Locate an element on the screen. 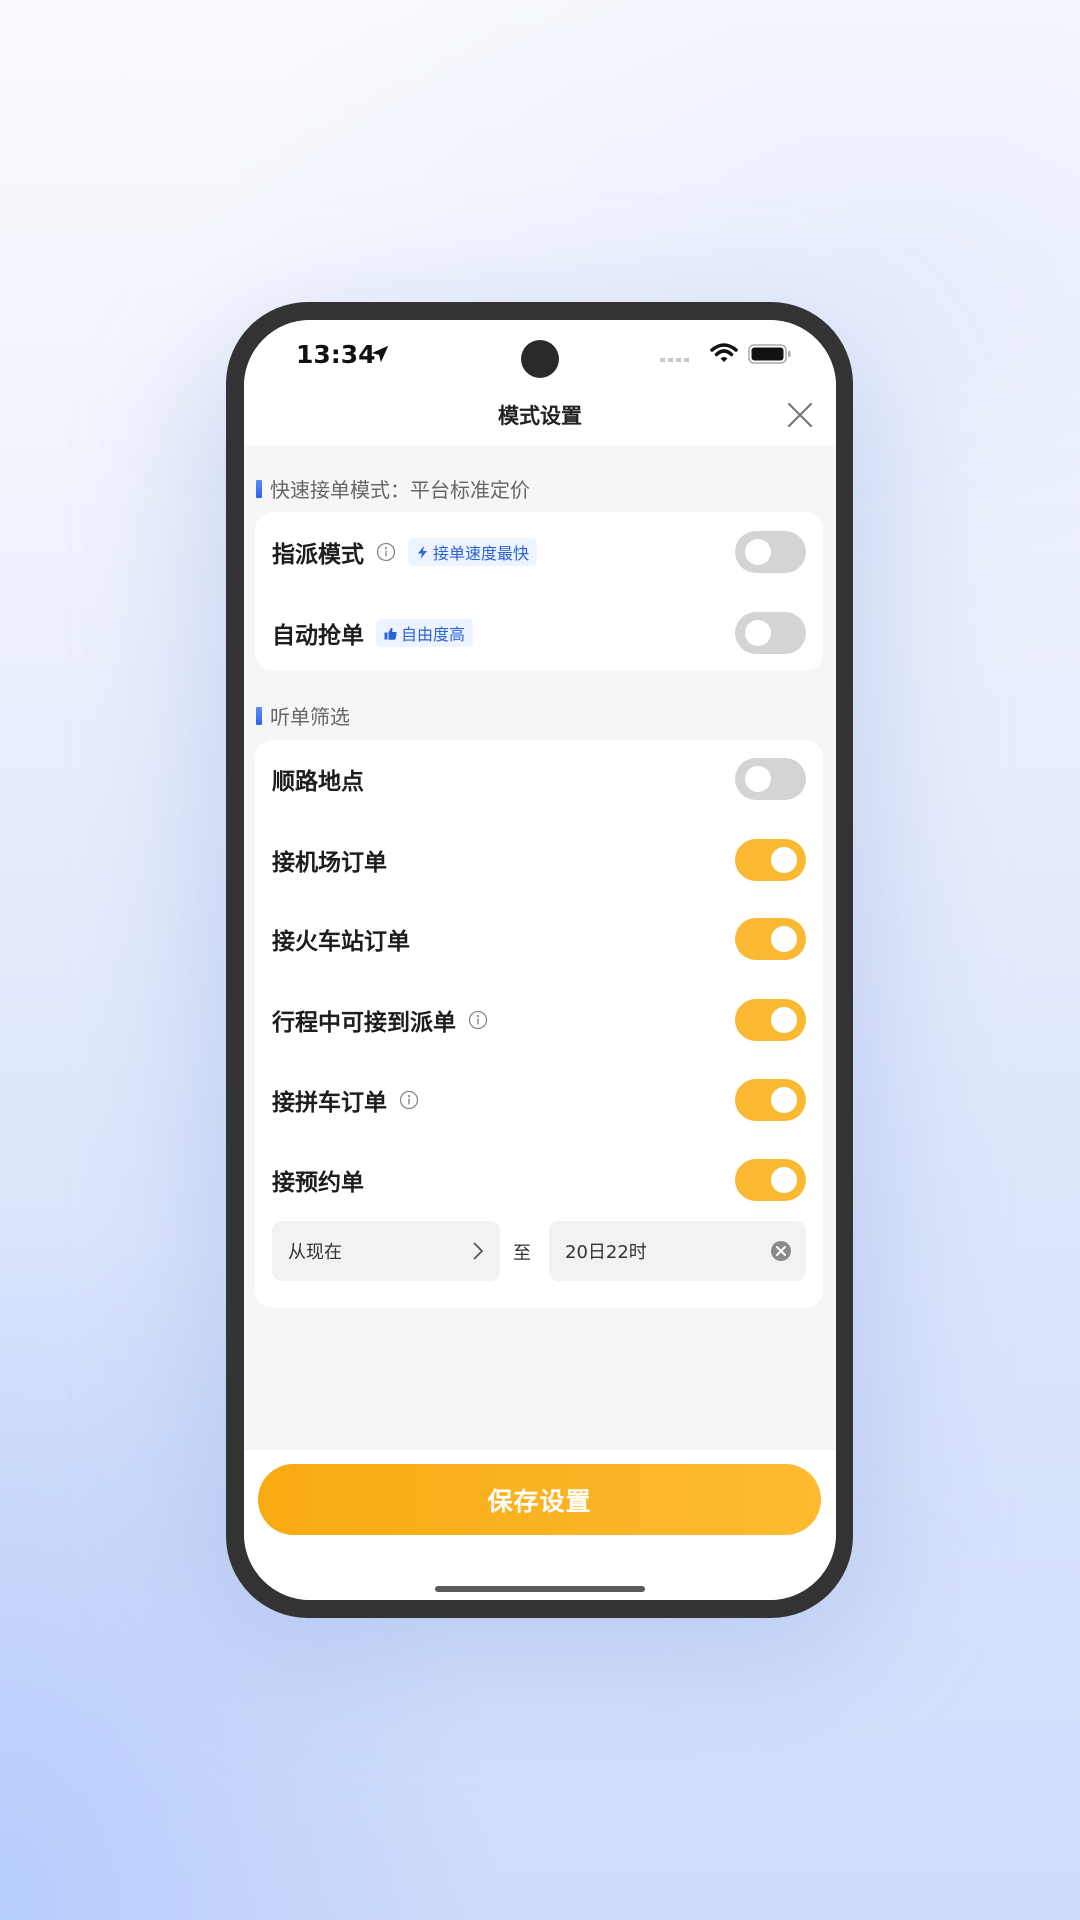 The width and height of the screenshot is (1080, 1920). setting-row-train-station: 接火车站订单 is located at coordinates (539, 939).